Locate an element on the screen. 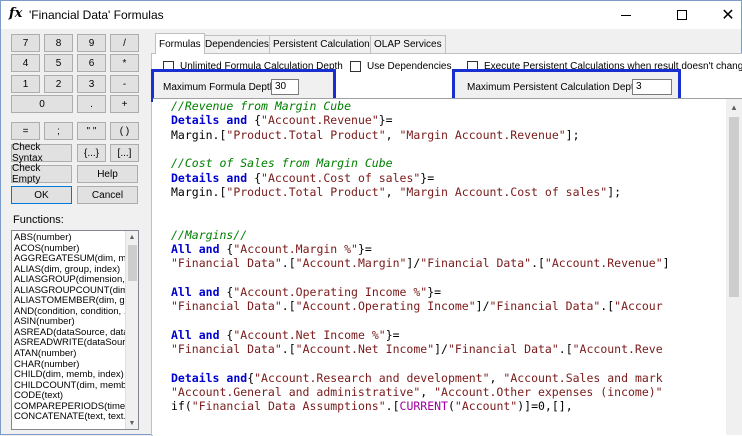 This screenshot has height=436, width=742. function-list-item: ACOS(number) is located at coordinates (70, 249).